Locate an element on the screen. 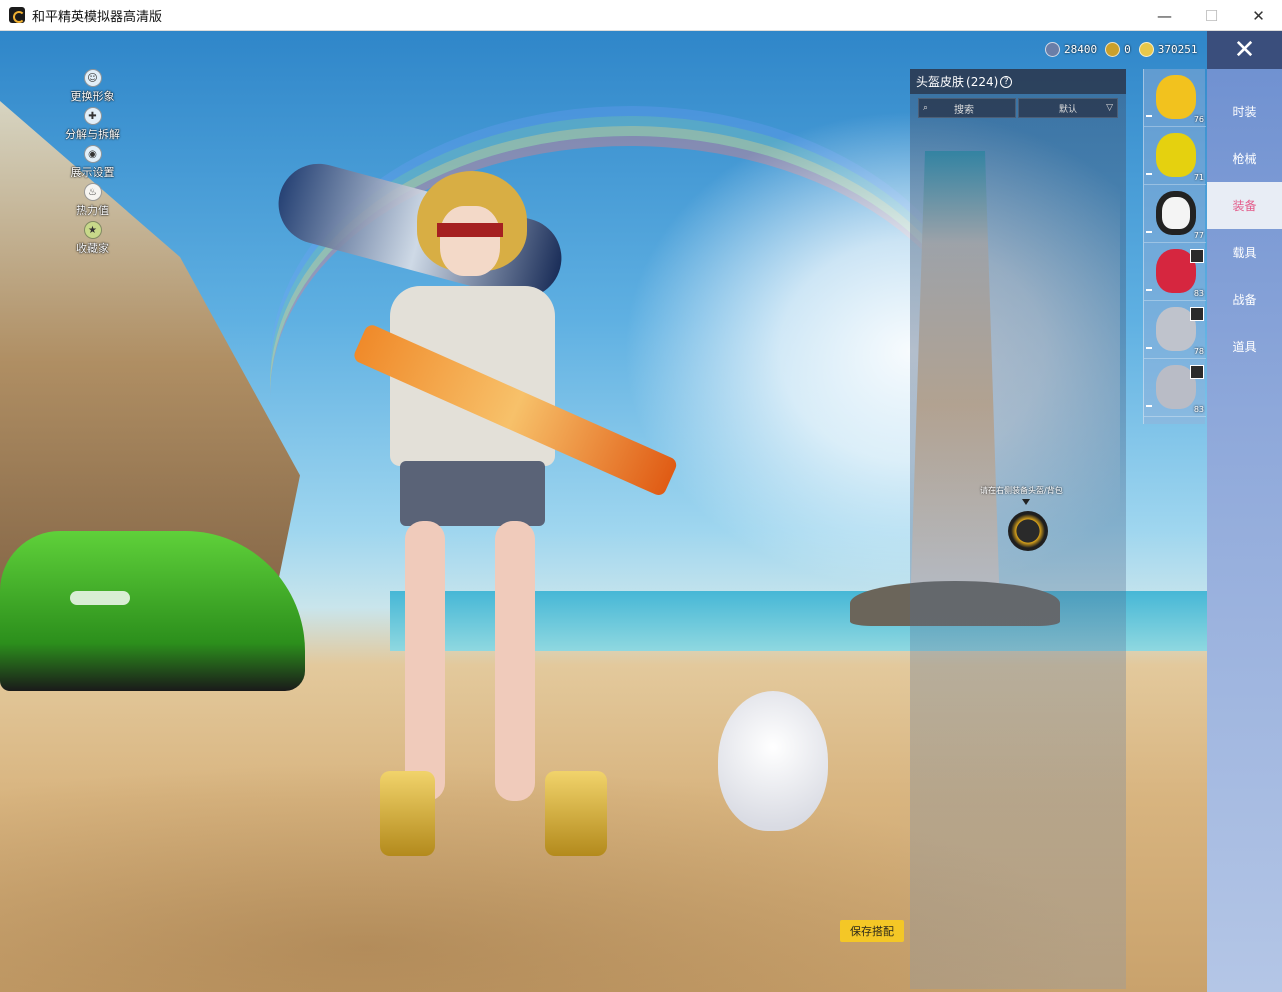  character-right-shoe is located at coordinates (576, 813).